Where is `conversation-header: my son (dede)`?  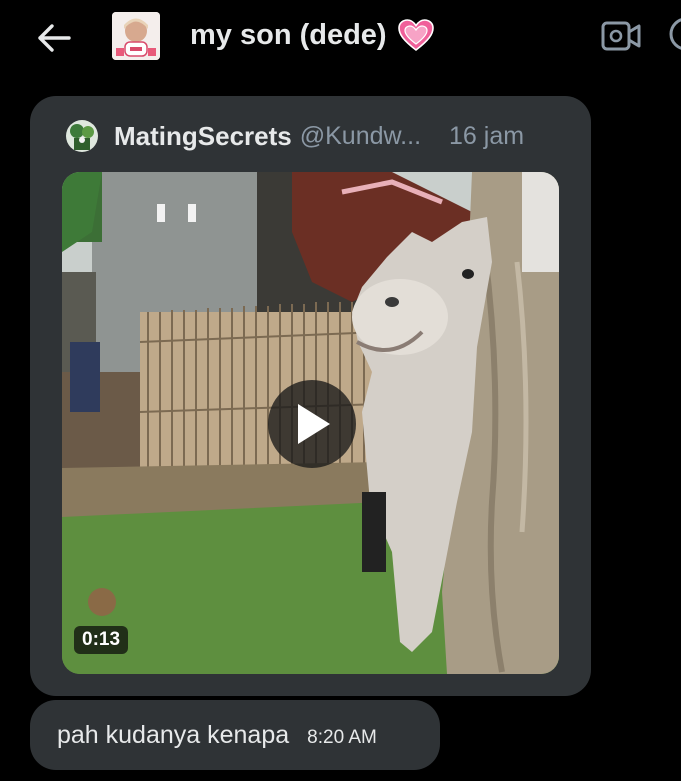 conversation-header: my son (dede) is located at coordinates (340, 39).